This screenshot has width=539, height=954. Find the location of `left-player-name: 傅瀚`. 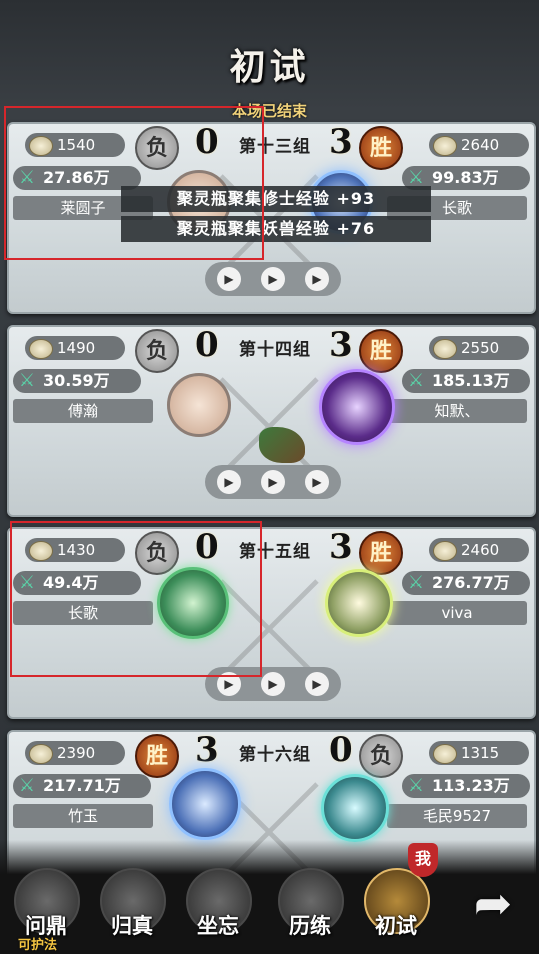

left-player-name: 傅瀚 is located at coordinates (83, 411).